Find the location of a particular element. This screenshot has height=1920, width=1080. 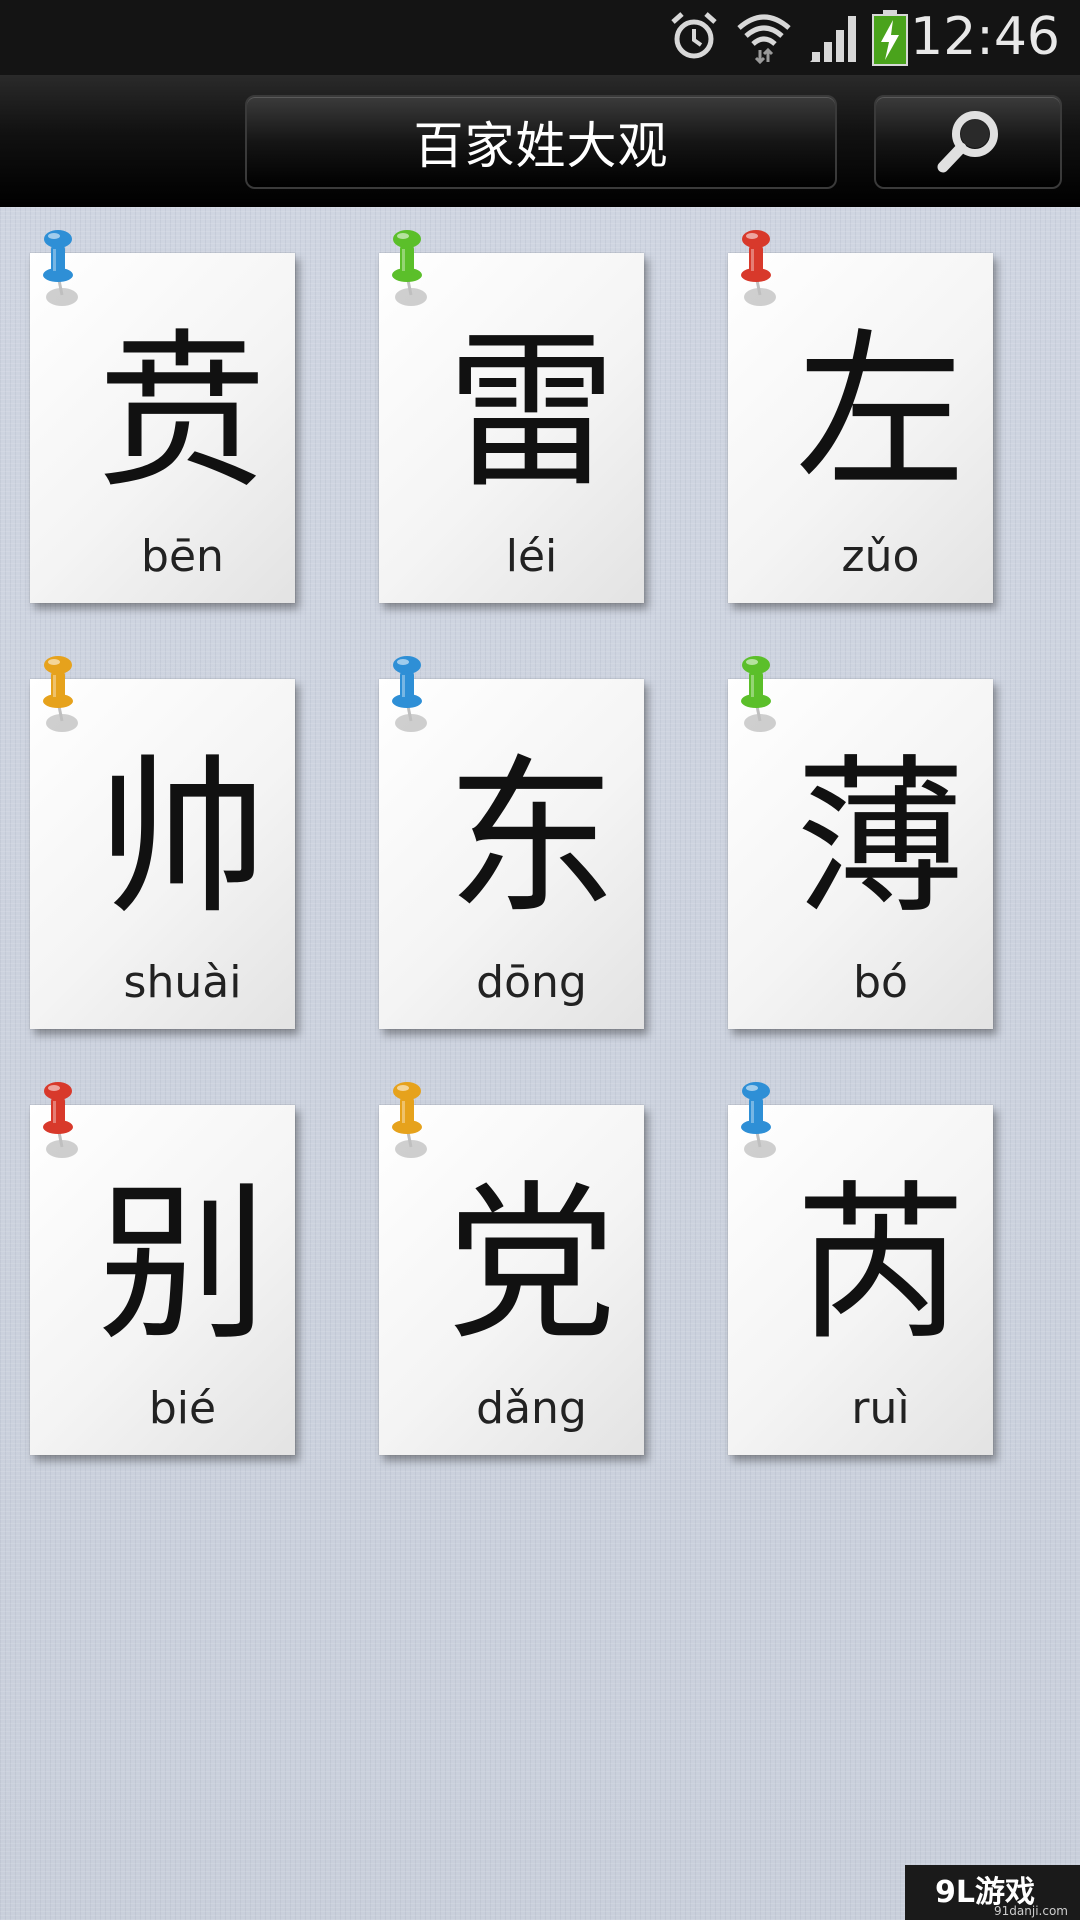

surname-pinyin: dǎng is located at coordinates (531, 1408).